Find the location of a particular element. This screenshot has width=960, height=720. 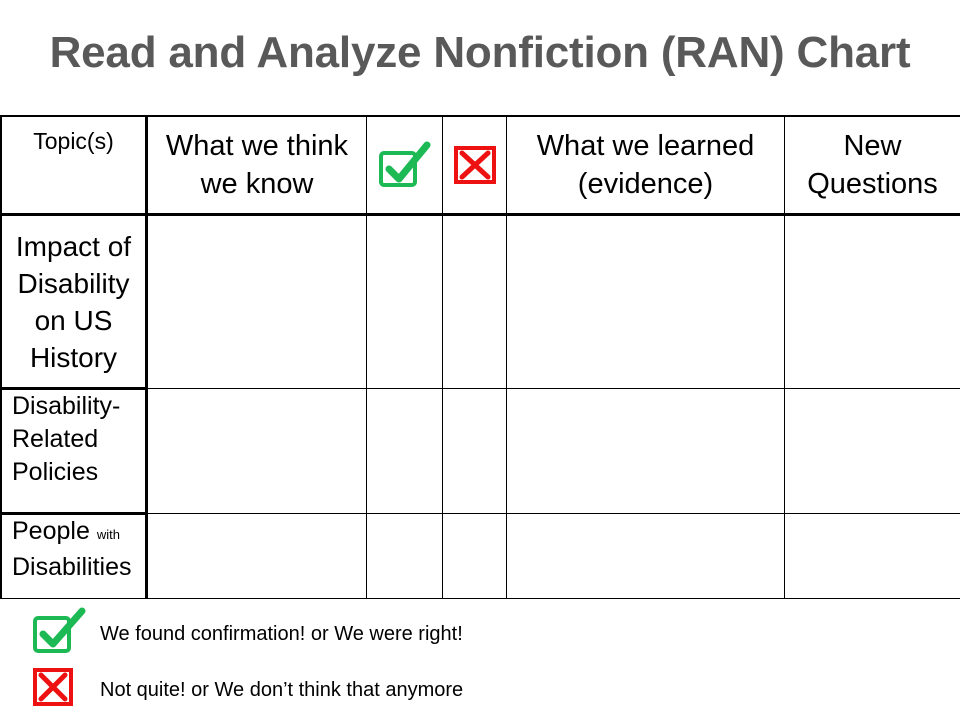

topic-line: Disability is located at coordinates (73, 283).